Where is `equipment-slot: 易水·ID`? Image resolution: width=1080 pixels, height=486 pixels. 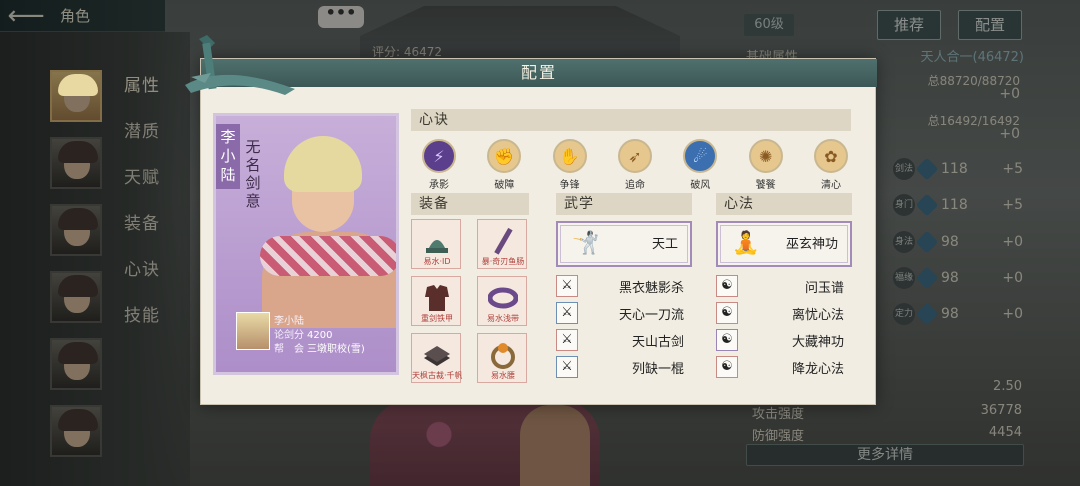 equipment-slot: 易水·ID is located at coordinates (436, 244).